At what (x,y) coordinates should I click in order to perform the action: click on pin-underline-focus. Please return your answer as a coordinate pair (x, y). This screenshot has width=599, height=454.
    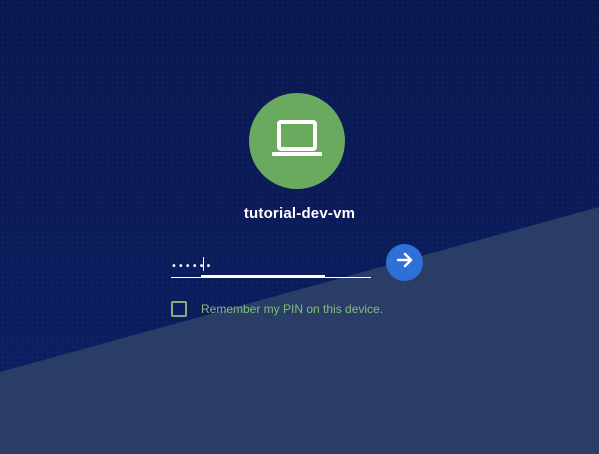
    Looking at the image, I should click on (263, 276).